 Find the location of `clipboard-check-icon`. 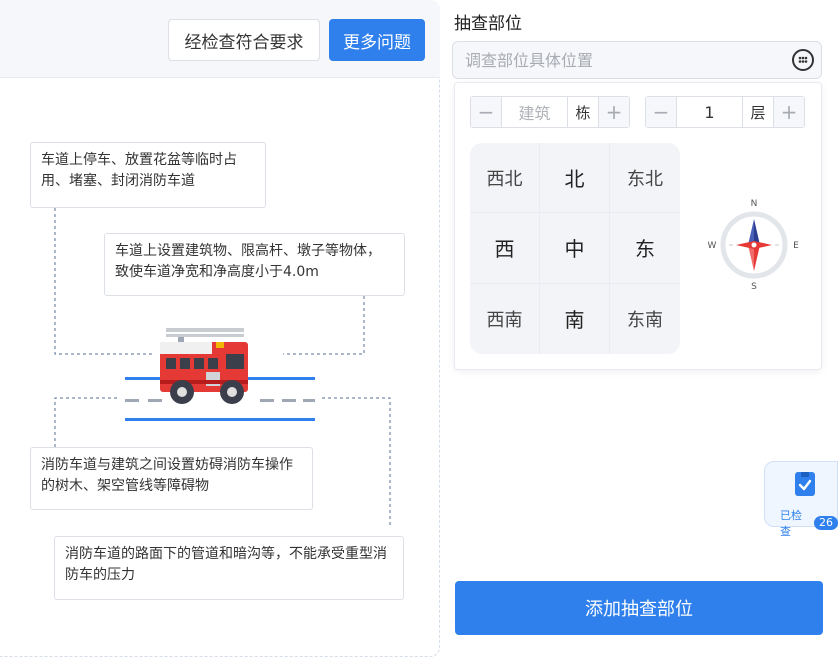

clipboard-check-icon is located at coordinates (805, 484).